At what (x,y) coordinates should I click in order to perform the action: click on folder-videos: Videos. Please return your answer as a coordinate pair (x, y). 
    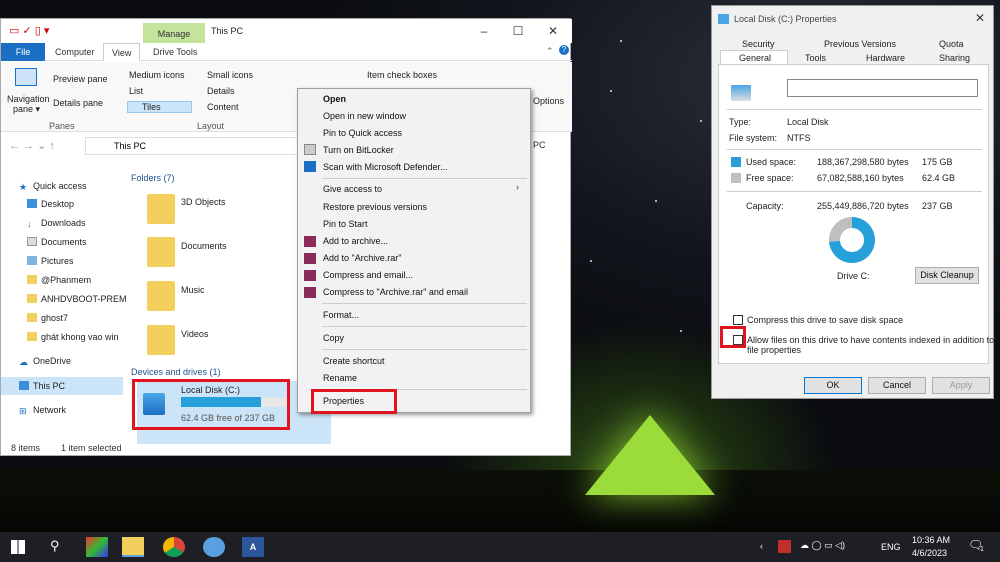
    Looking at the image, I should click on (194, 334).